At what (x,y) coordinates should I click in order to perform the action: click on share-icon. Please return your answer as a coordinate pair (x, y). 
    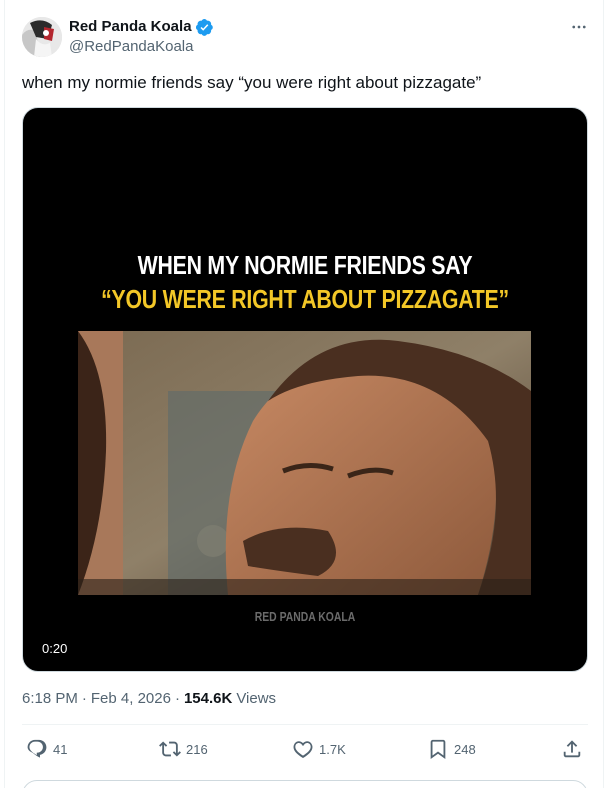
    Looking at the image, I should click on (572, 749).